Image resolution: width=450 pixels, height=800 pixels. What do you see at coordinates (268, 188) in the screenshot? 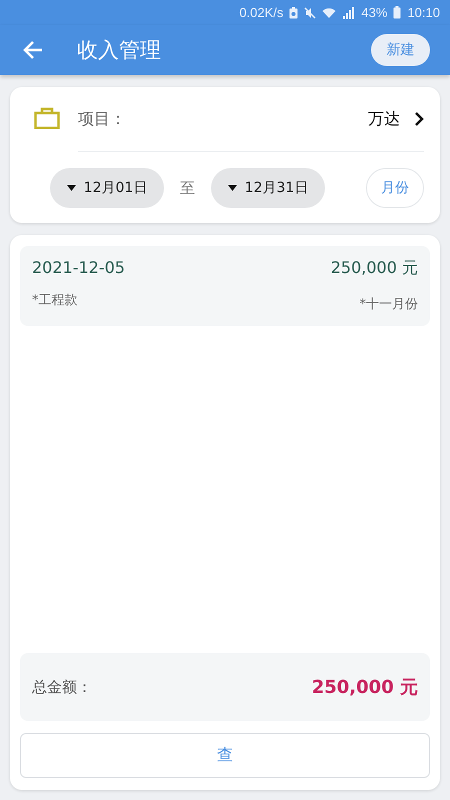
I see `end-date-picker: 12月31日` at bounding box center [268, 188].